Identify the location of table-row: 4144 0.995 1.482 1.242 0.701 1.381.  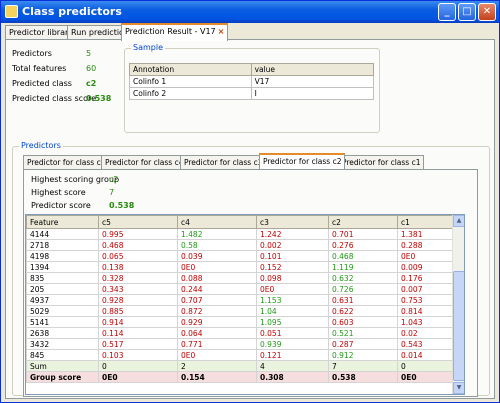
(240, 234).